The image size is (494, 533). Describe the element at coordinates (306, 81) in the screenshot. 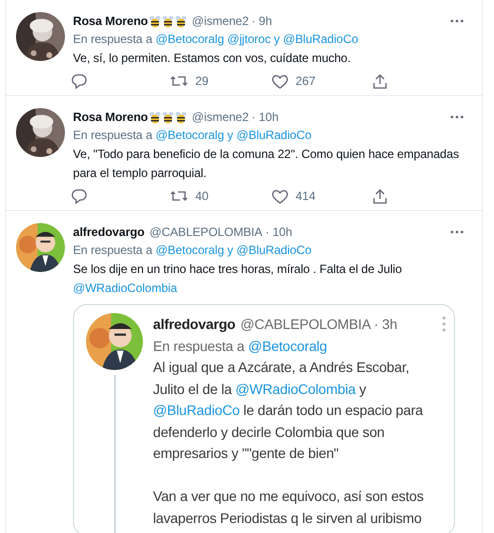

I see `count: 267` at that location.